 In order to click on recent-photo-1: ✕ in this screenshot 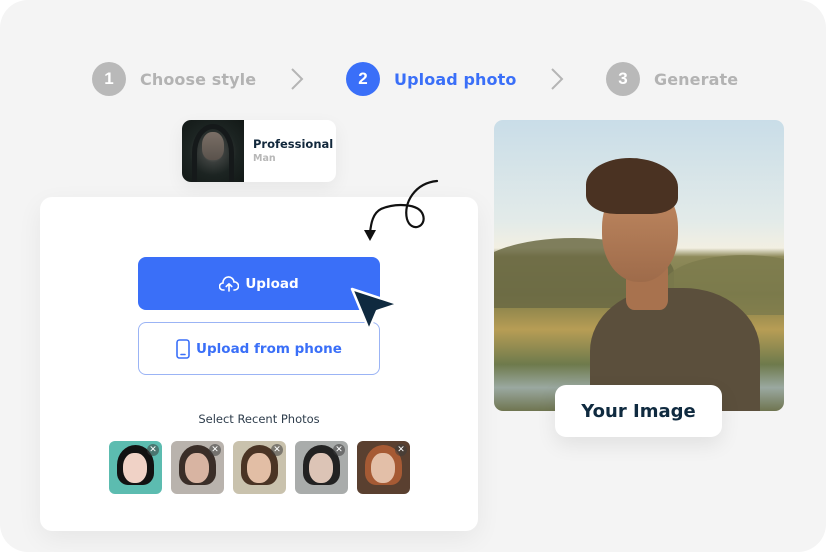, I will do `click(135, 467)`.